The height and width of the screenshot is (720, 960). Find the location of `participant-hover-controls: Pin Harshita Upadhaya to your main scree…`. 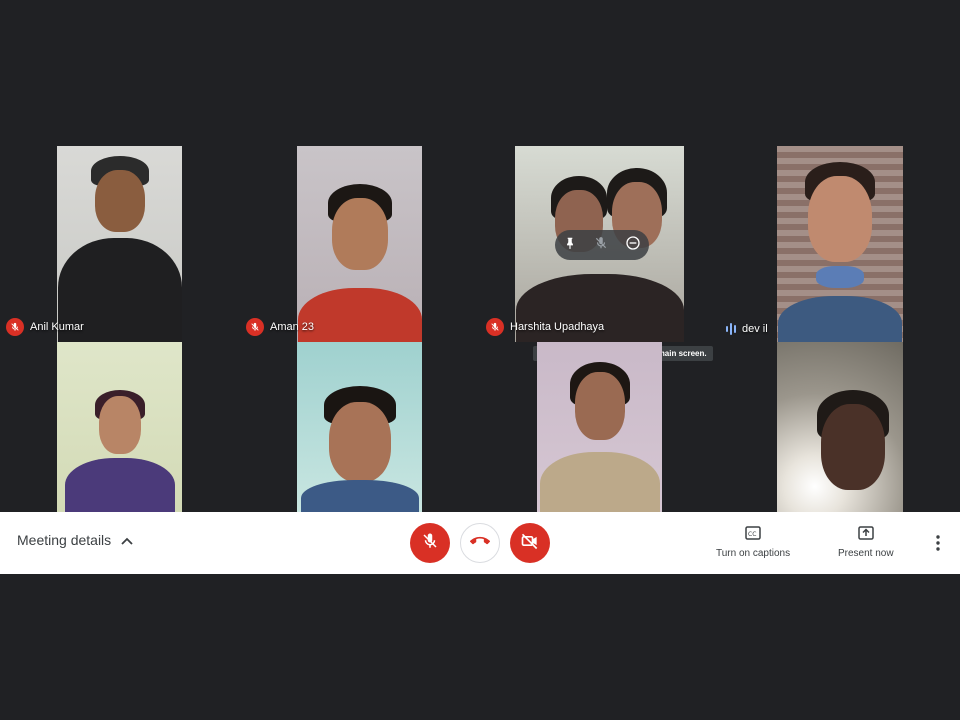

participant-hover-controls: Pin Harshita Upadhaya to your main scree… is located at coordinates (623, 295).